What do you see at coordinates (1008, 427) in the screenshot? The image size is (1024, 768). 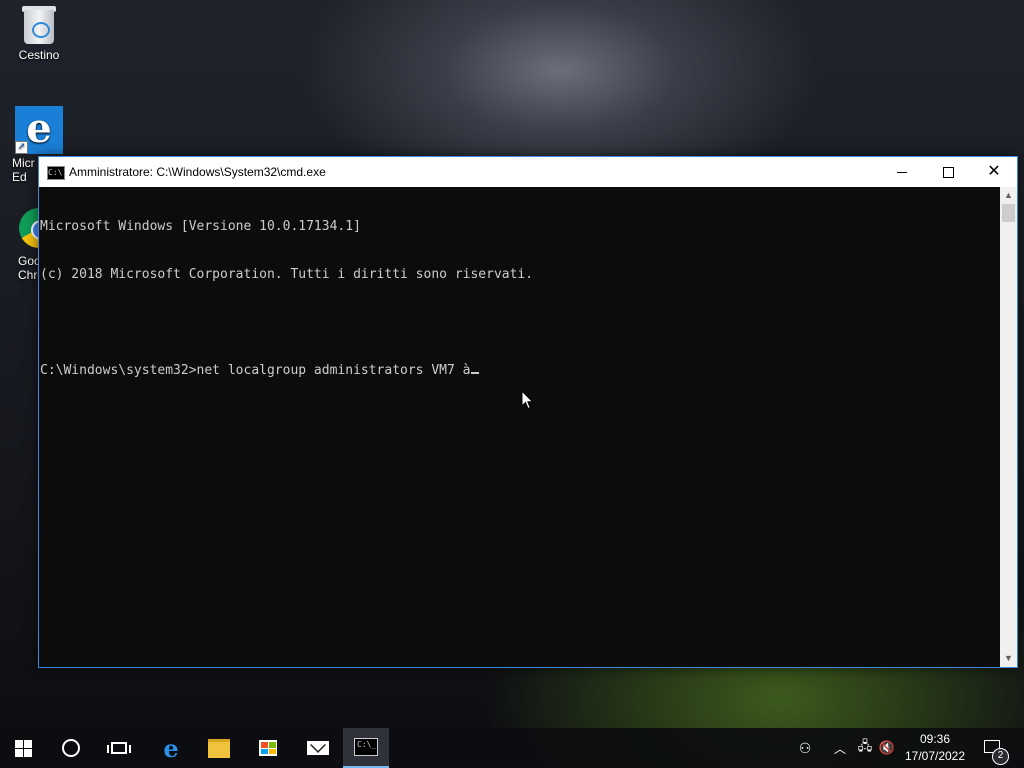 I see `vertical-scrollbar: ▲ ▼` at bounding box center [1008, 427].